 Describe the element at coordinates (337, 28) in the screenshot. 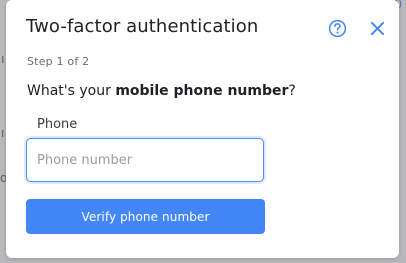

I see `help-circle-icon` at that location.